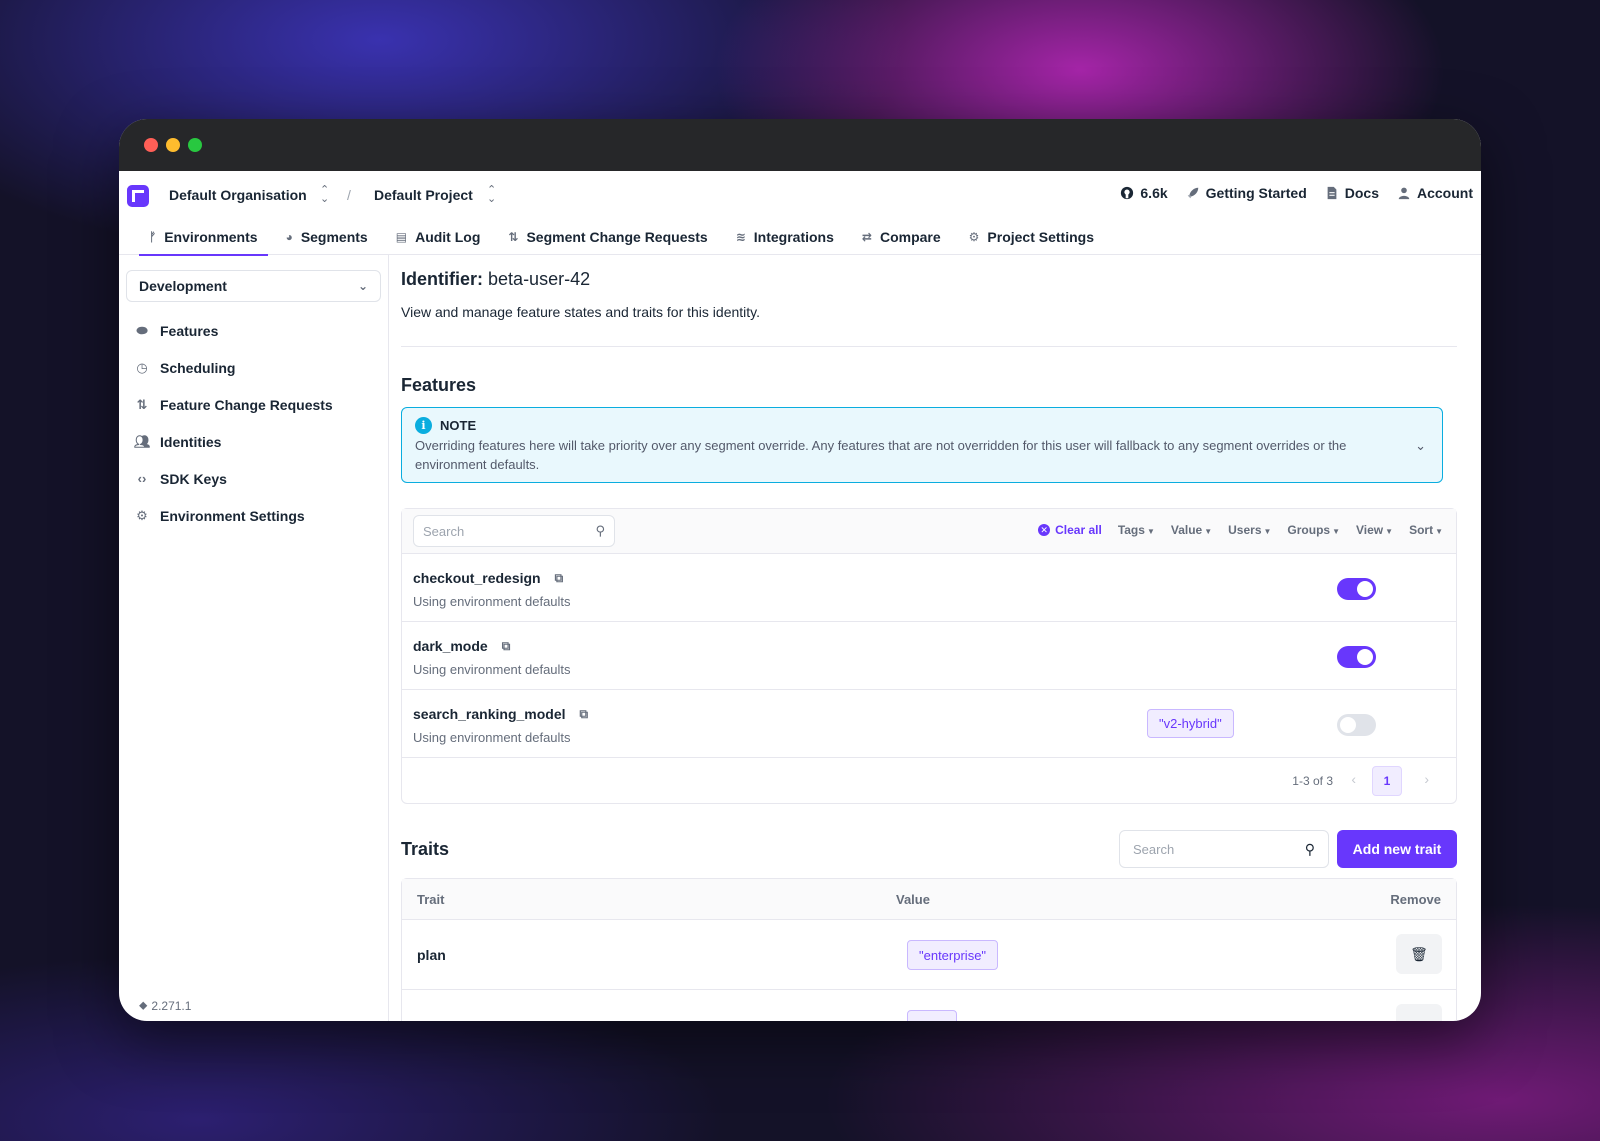 This screenshot has height=1141, width=1600. What do you see at coordinates (232, 515) in the screenshot?
I see `sidebar-item-label: Environment Settings` at bounding box center [232, 515].